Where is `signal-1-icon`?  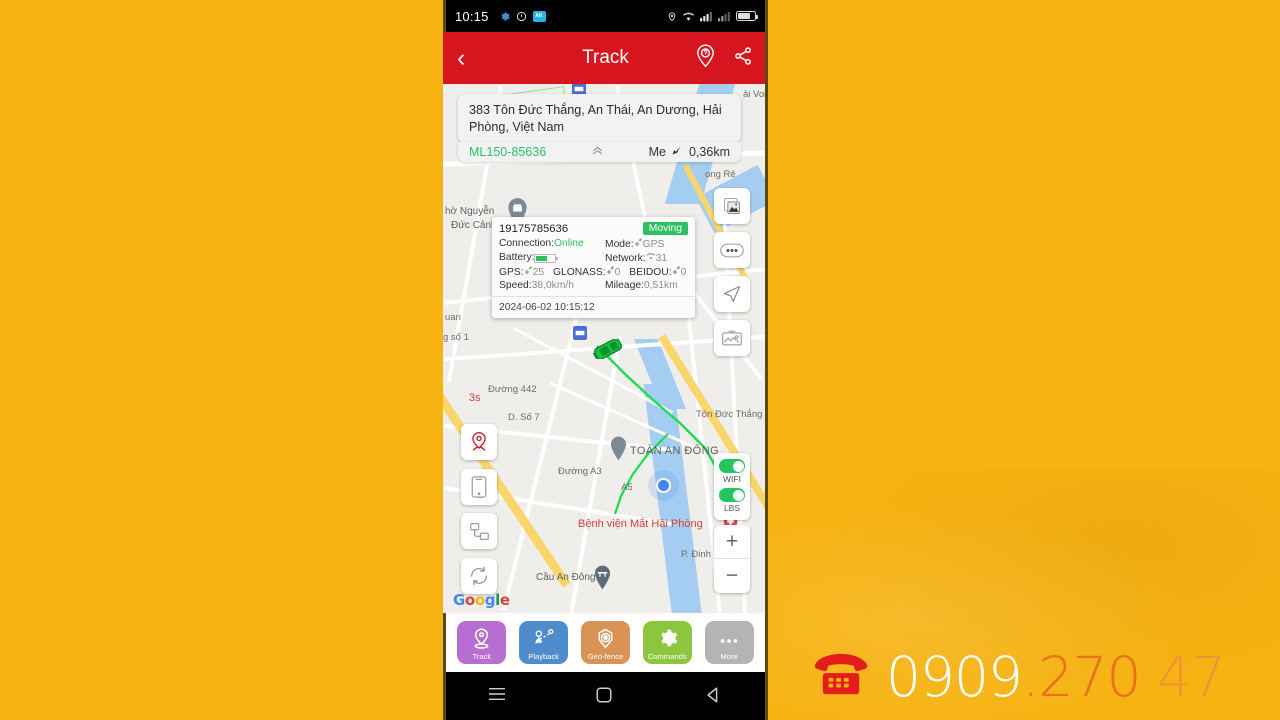
signal-1-icon is located at coordinates (706, 16).